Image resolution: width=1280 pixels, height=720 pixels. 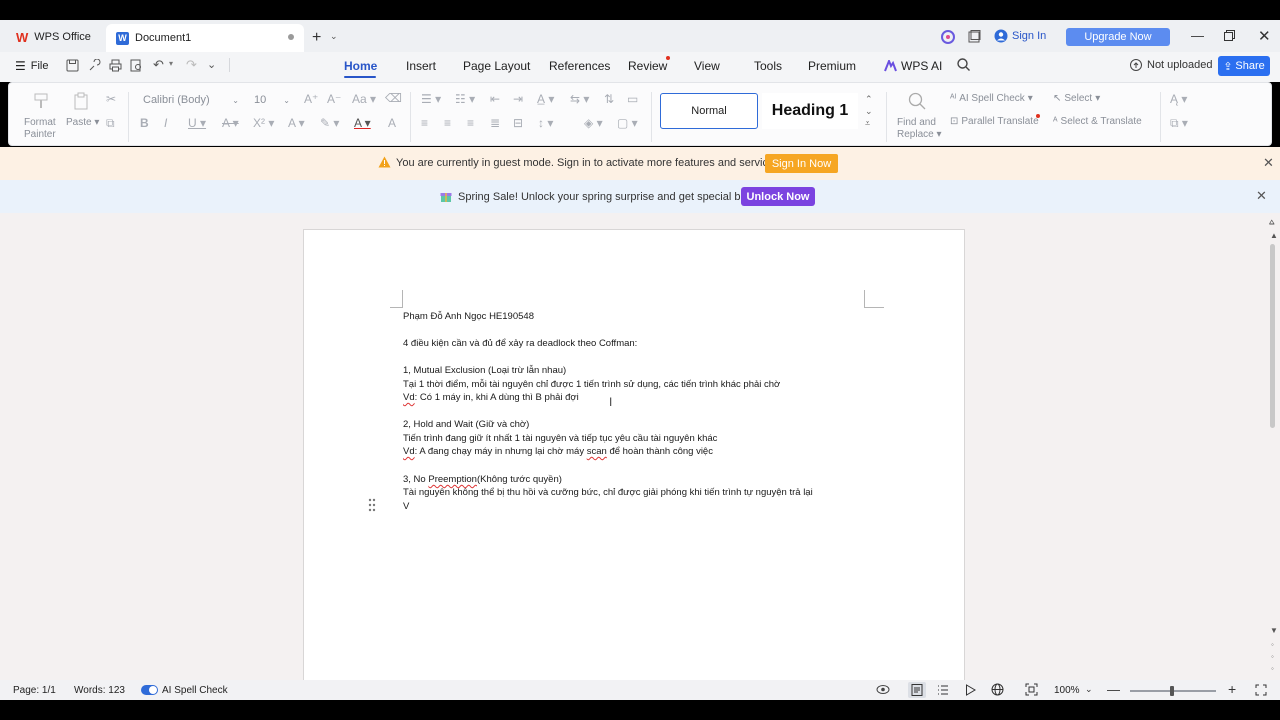 What do you see at coordinates (111, 99) in the screenshot?
I see `cut-icon: ✂` at bounding box center [111, 99].